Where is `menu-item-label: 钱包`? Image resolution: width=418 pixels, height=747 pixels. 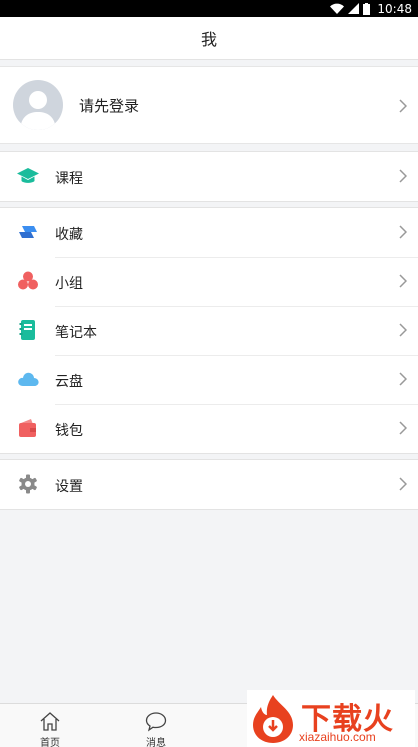
menu-item-label: 钱包 is located at coordinates (69, 430).